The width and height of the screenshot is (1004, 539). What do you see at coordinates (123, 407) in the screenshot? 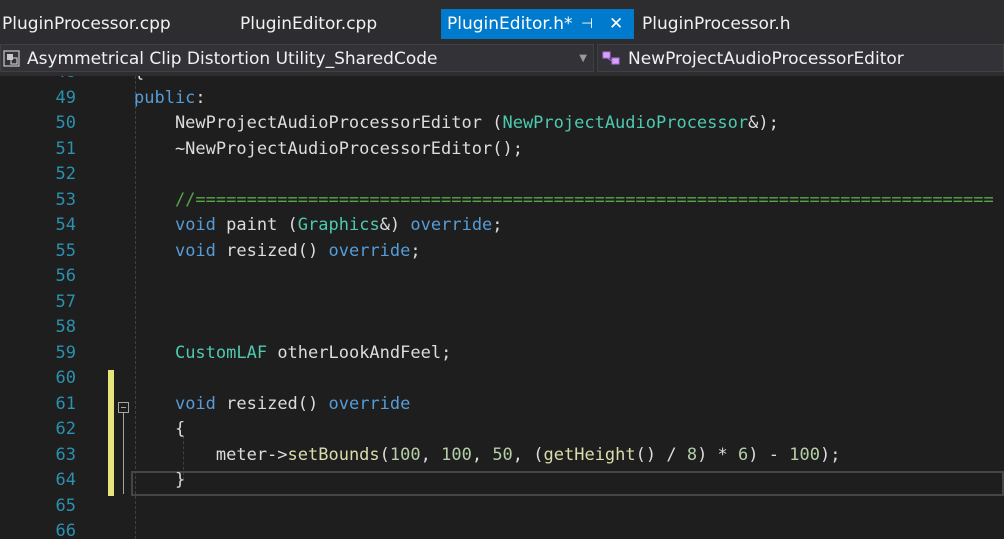
I see `collapse-icon` at bounding box center [123, 407].